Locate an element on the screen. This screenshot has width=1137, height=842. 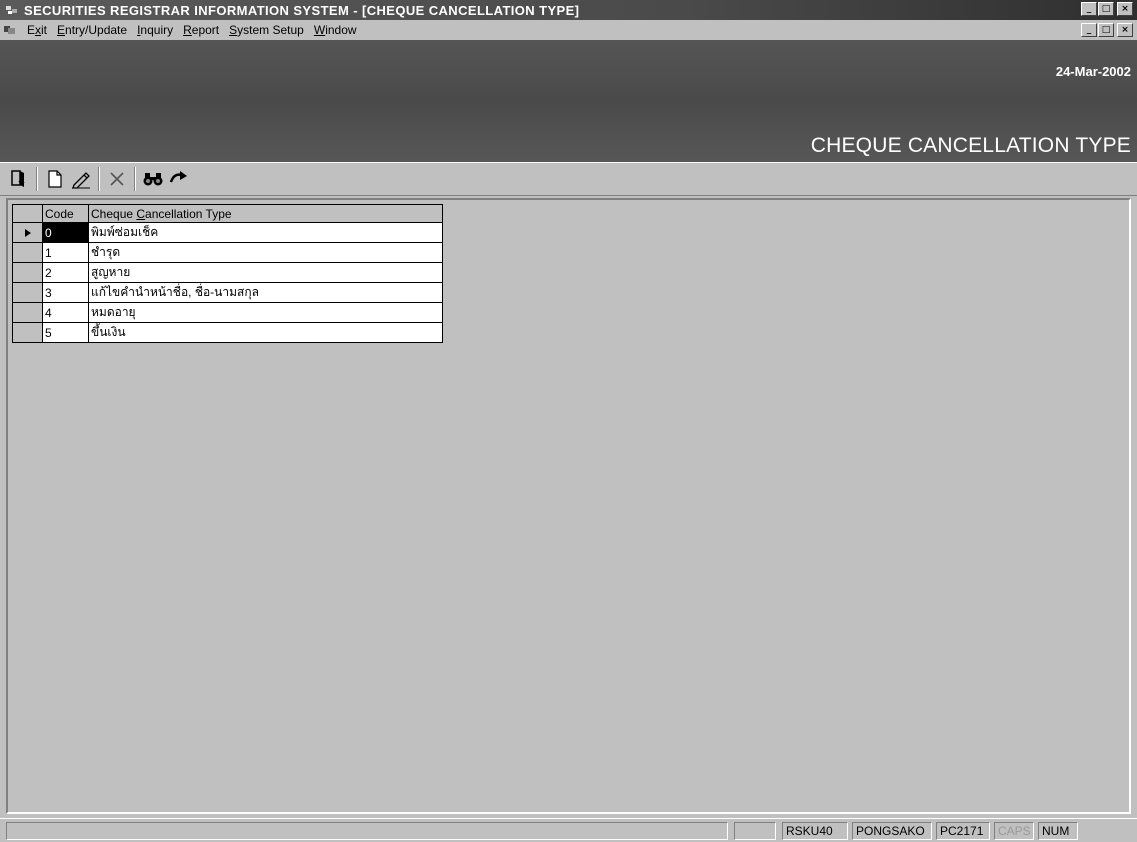
toolbar is located at coordinates (568, 179).